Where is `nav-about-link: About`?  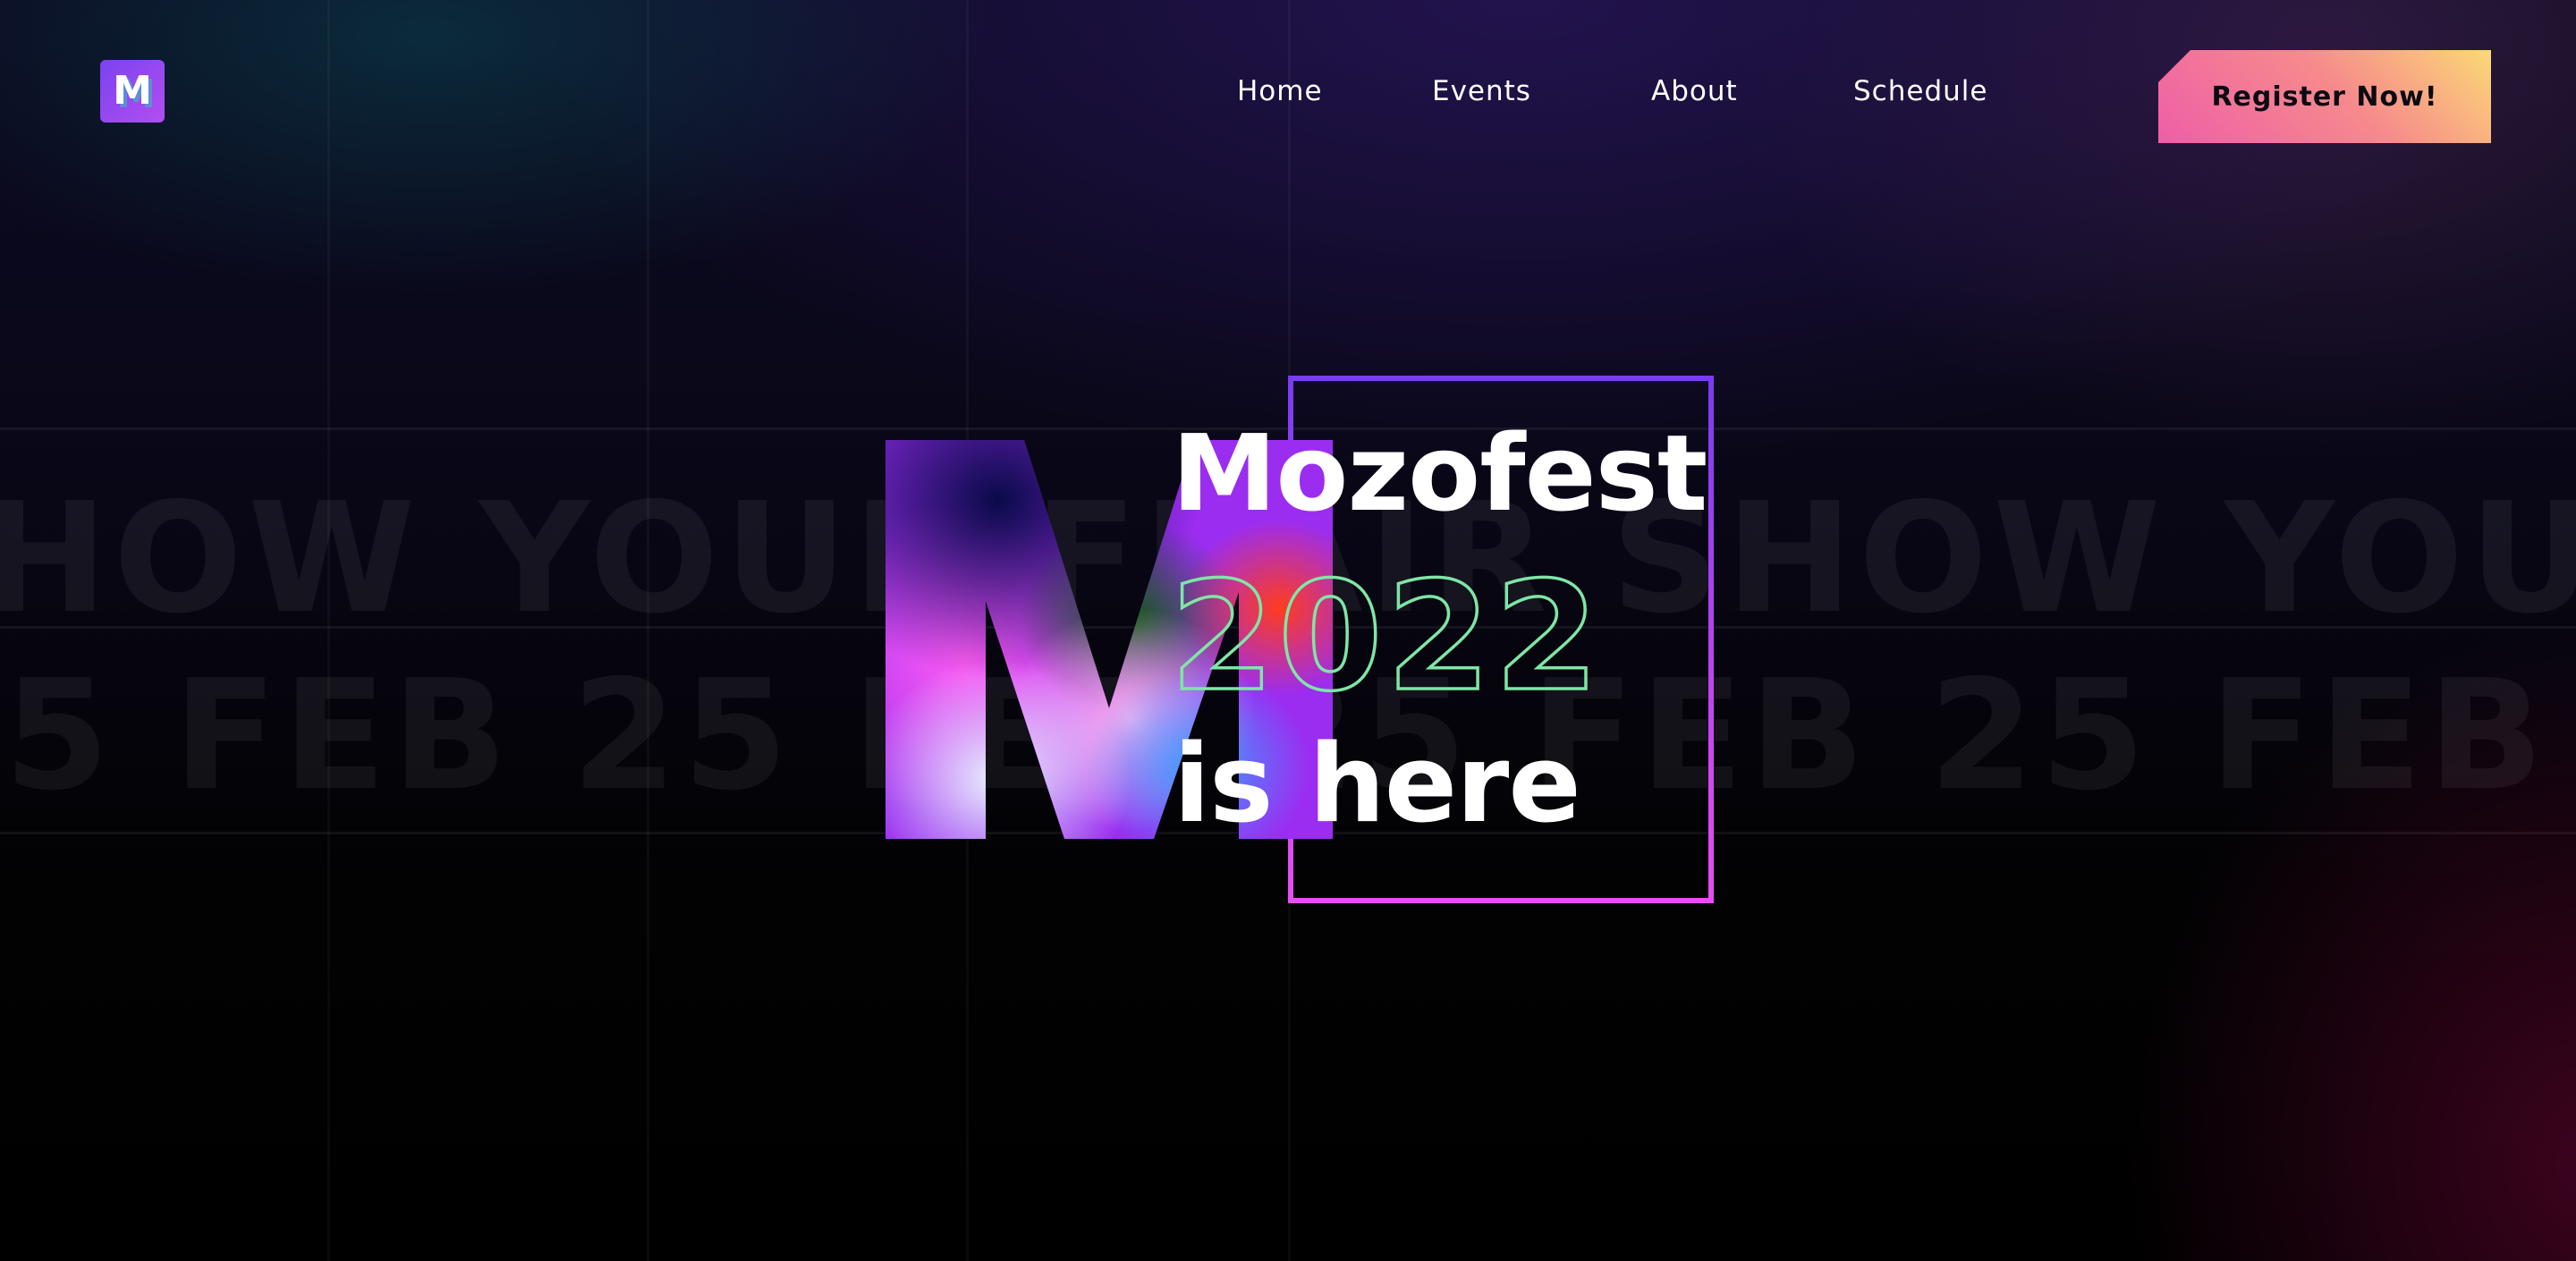 nav-about-link: About is located at coordinates (1694, 91).